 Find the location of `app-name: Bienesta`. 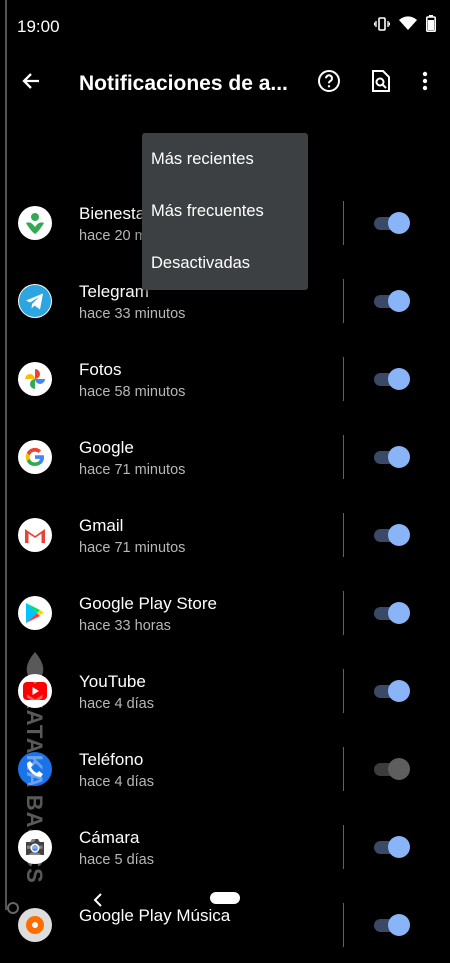

app-name: Bienesta is located at coordinates (112, 213).